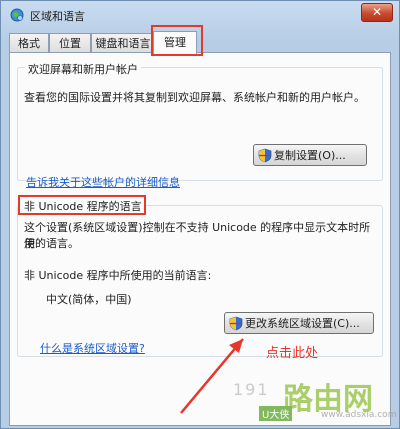 The image size is (400, 429). What do you see at coordinates (92, 348) in the screenshot?
I see `system-locale-help-link: 什么是系统区域设置?` at bounding box center [92, 348].